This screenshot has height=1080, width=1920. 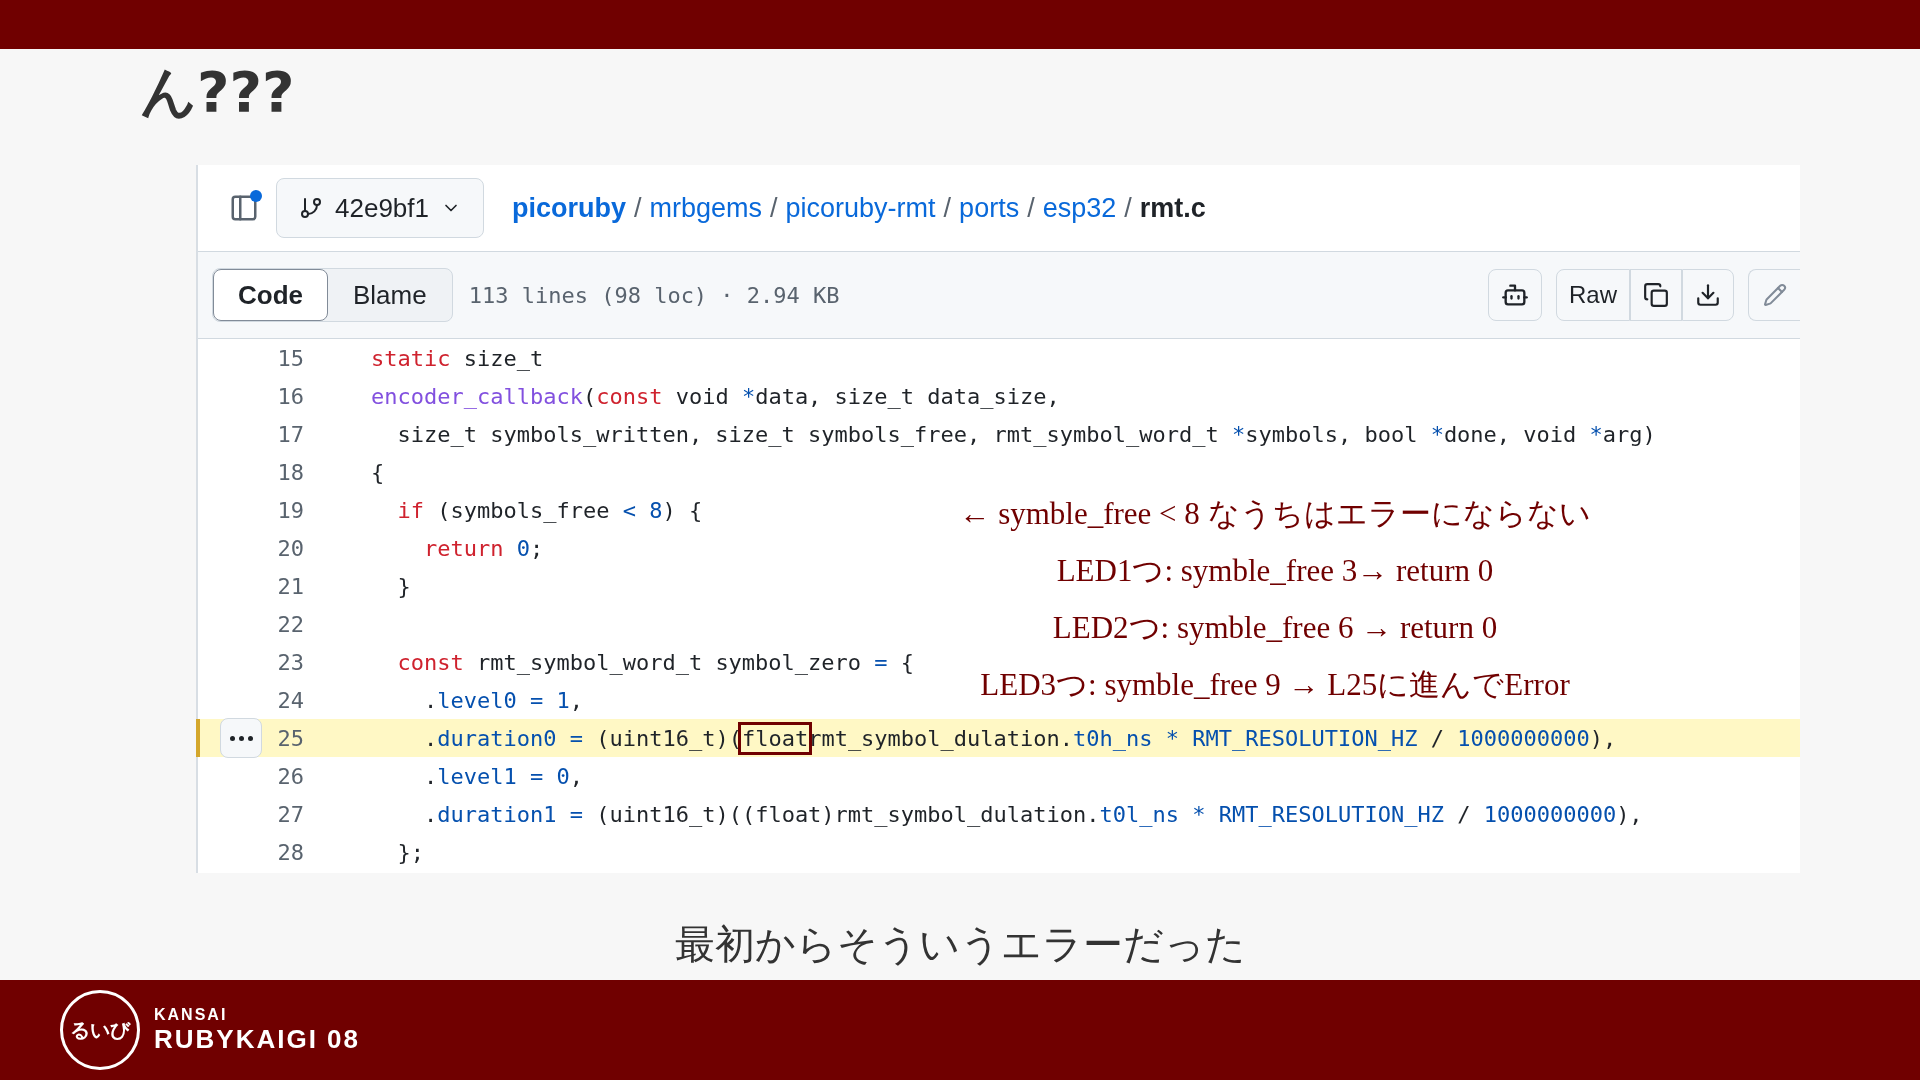 I want to click on code-line: encoder_callback(const void *data, size_t data_size,, so click(x=715, y=396).